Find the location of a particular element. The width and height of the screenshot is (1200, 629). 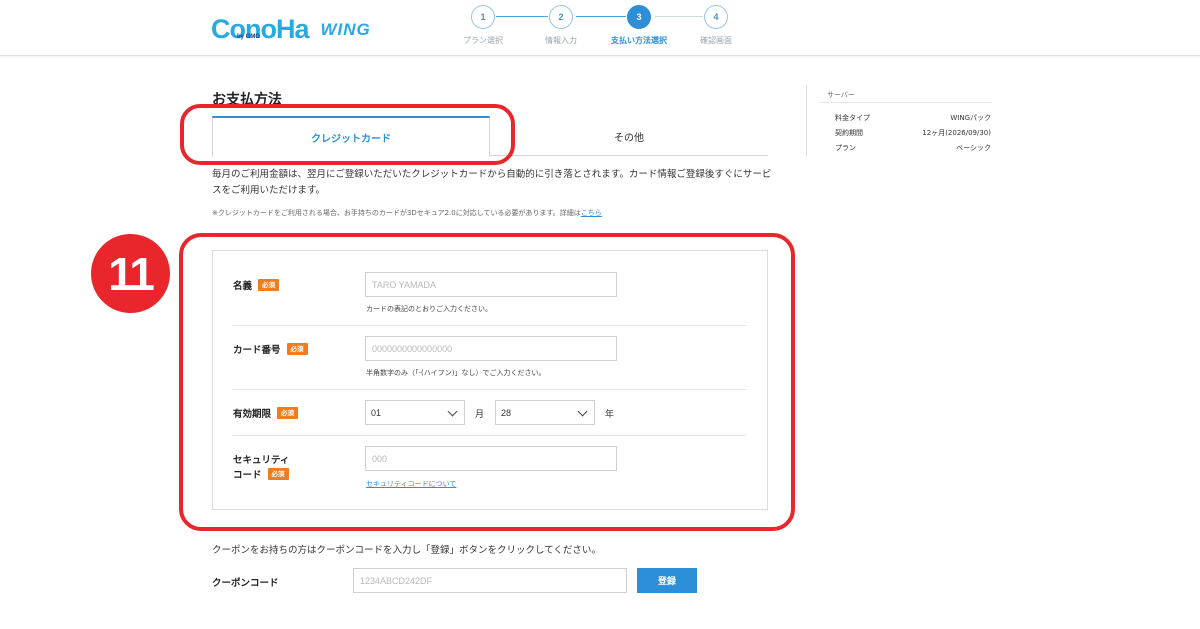

summary-value: ベーシック is located at coordinates (973, 148).